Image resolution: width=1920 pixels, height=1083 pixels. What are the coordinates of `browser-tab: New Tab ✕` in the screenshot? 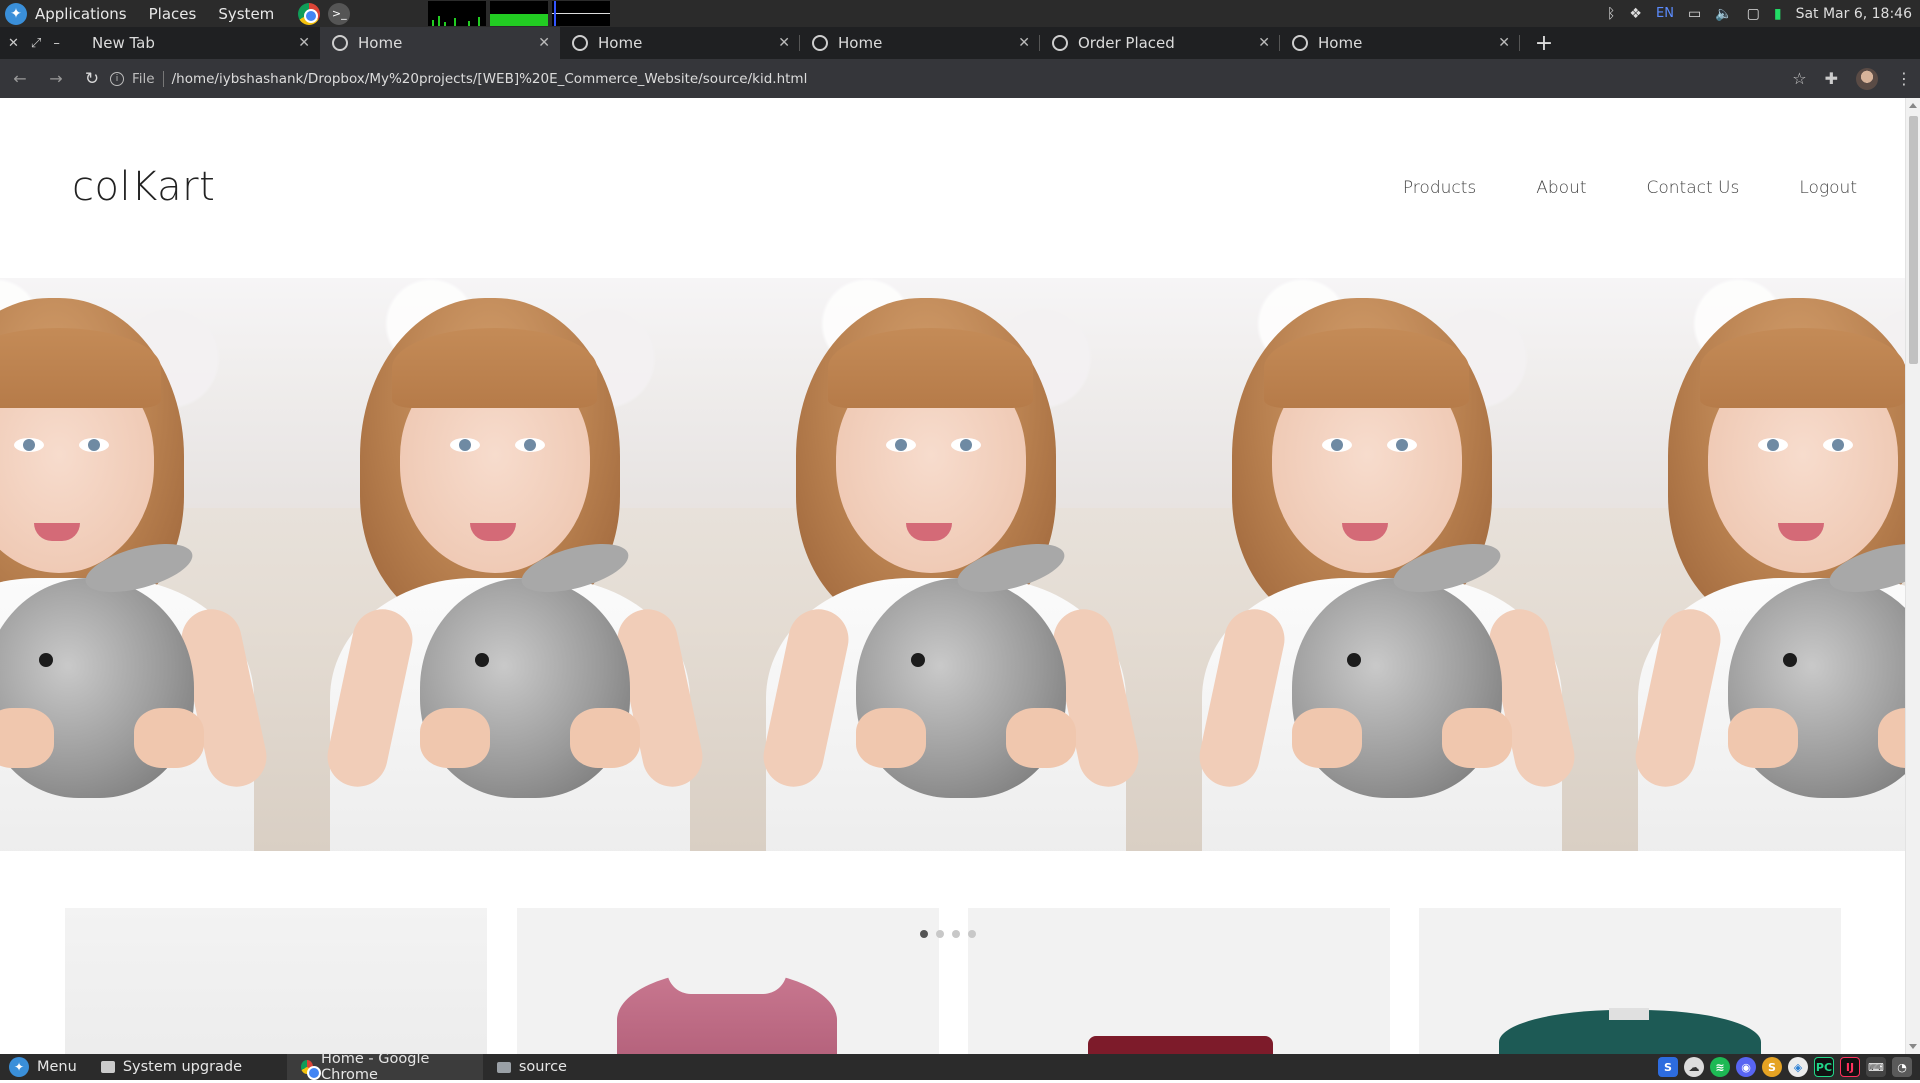 It's located at (200, 43).